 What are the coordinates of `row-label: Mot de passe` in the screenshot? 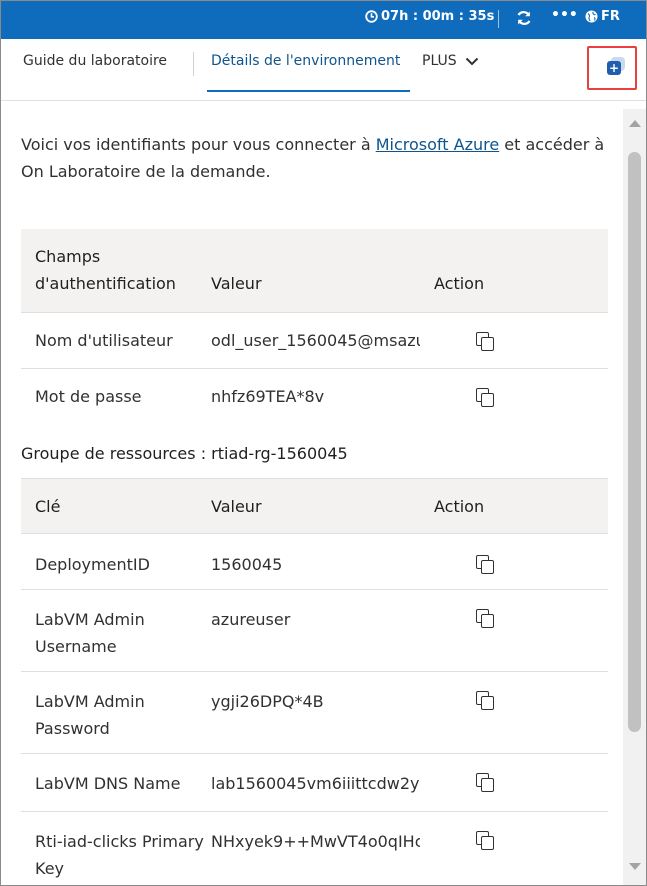 It's located at (116, 395).